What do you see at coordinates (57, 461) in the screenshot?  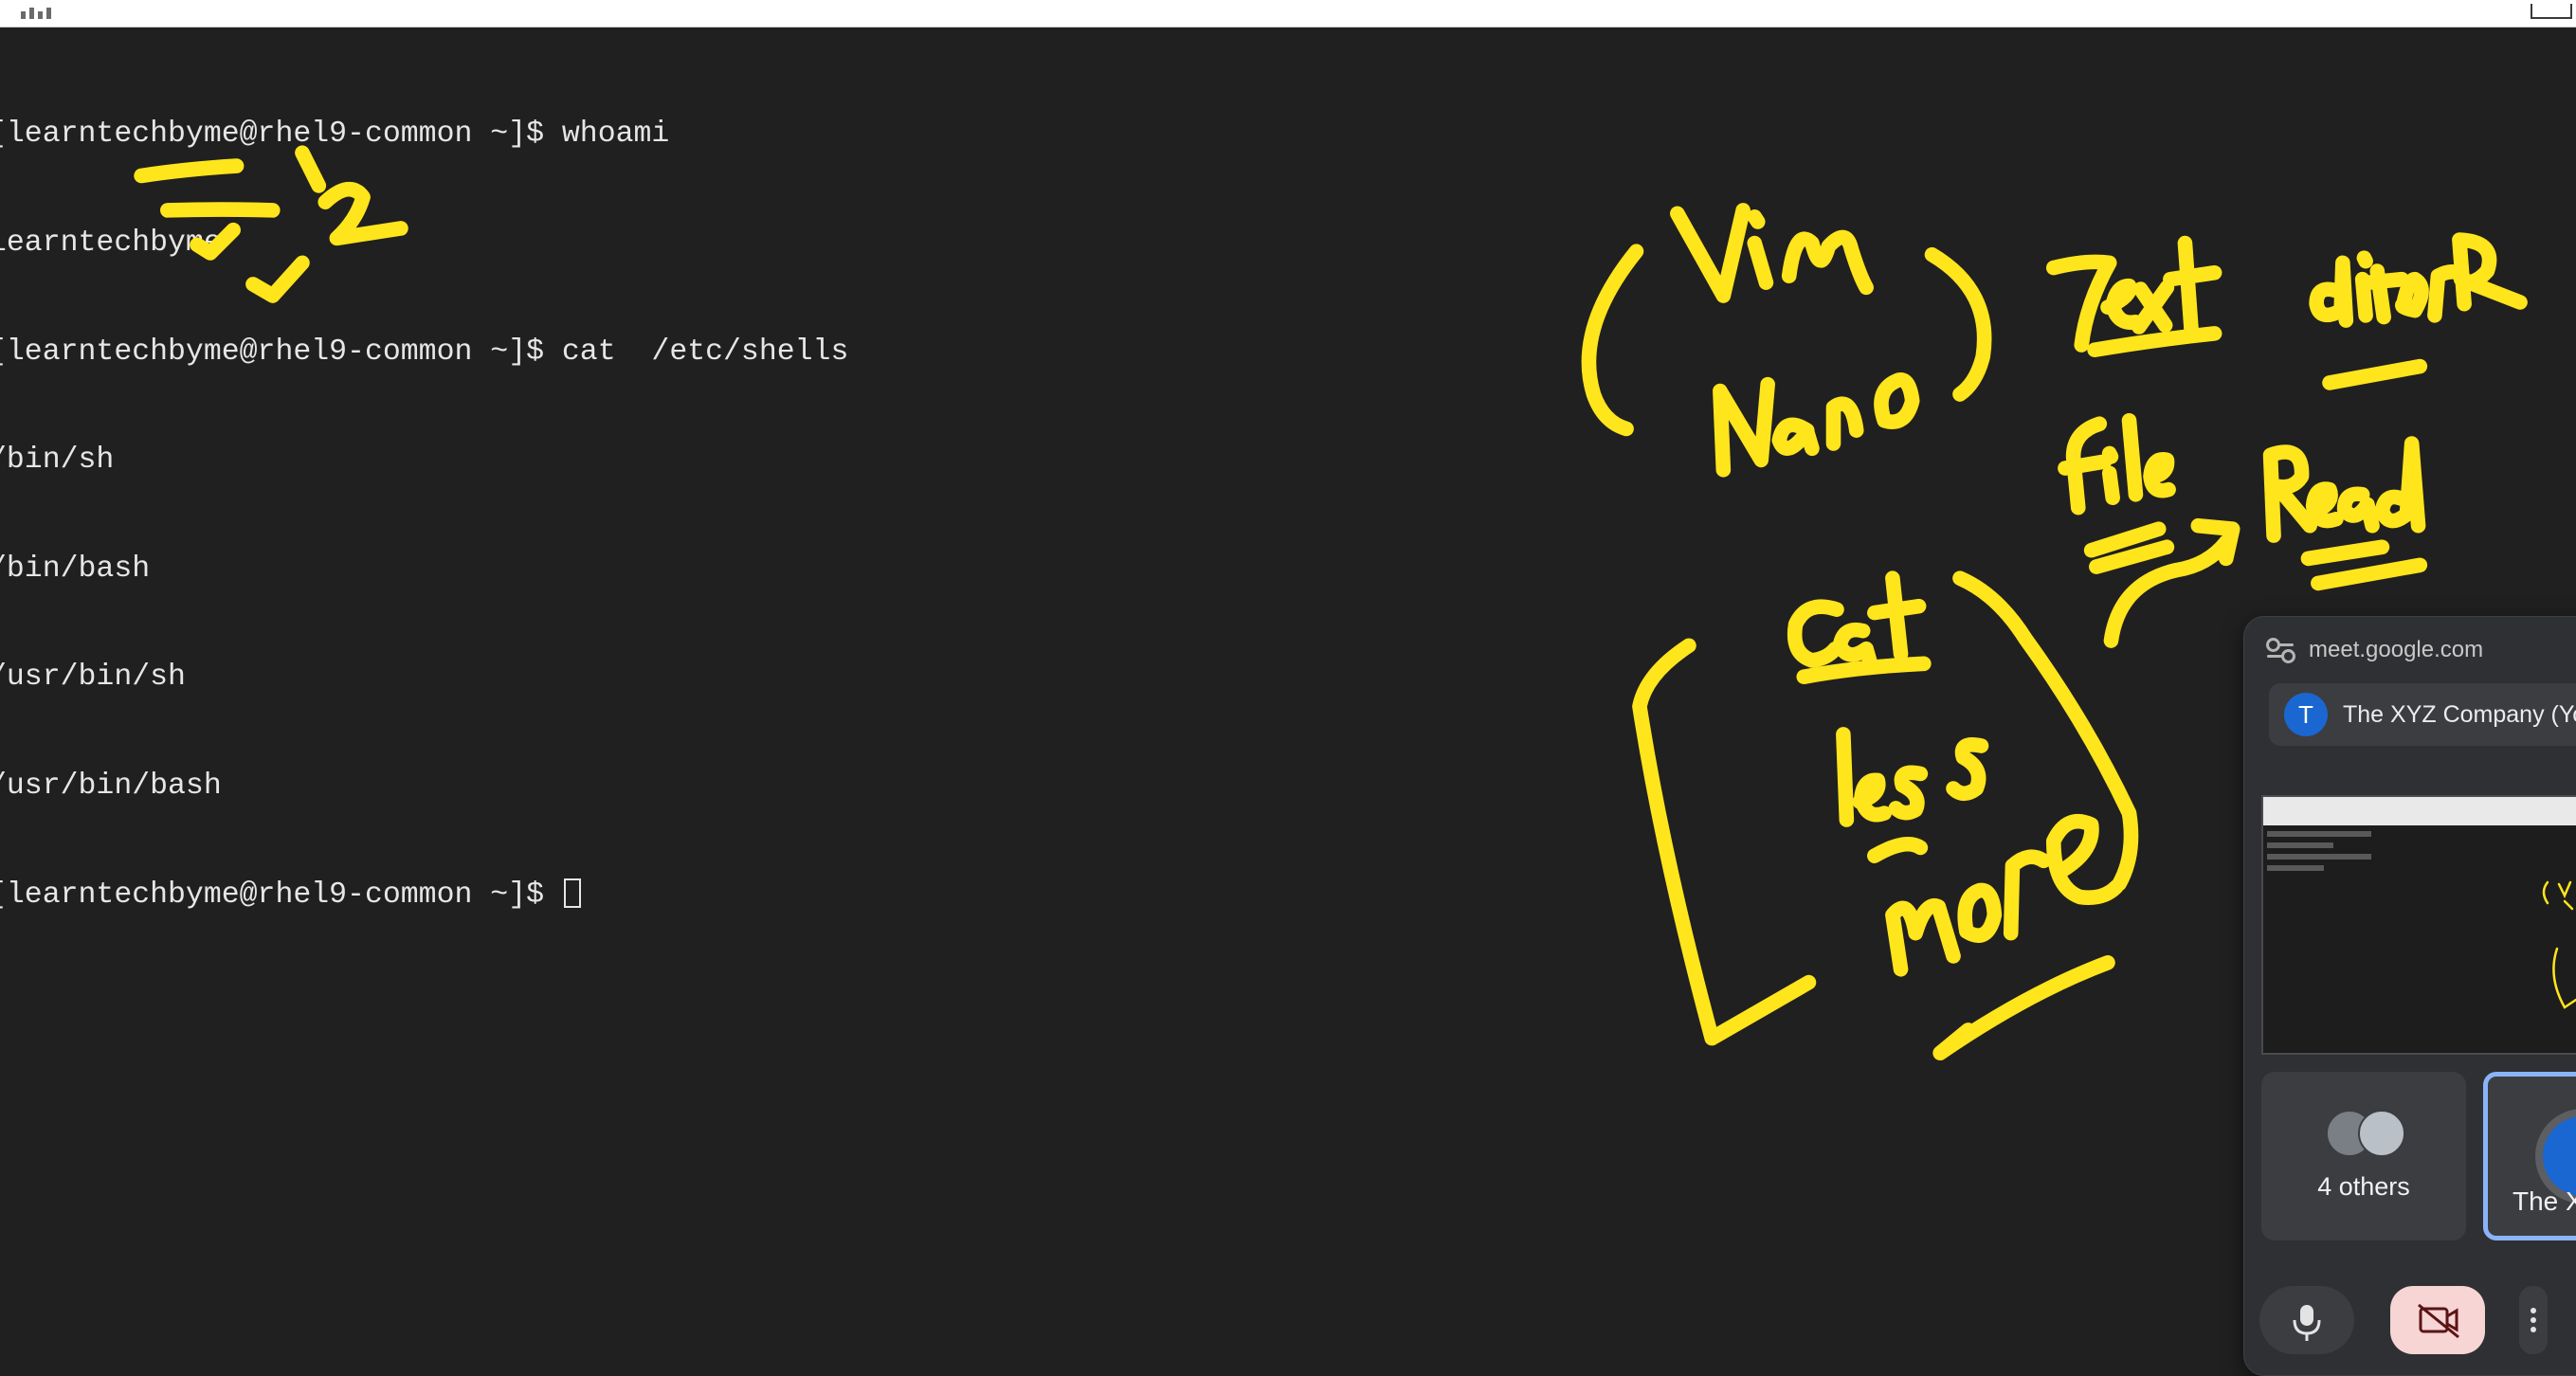 I see `terminal-line: /bin/sh` at bounding box center [57, 461].